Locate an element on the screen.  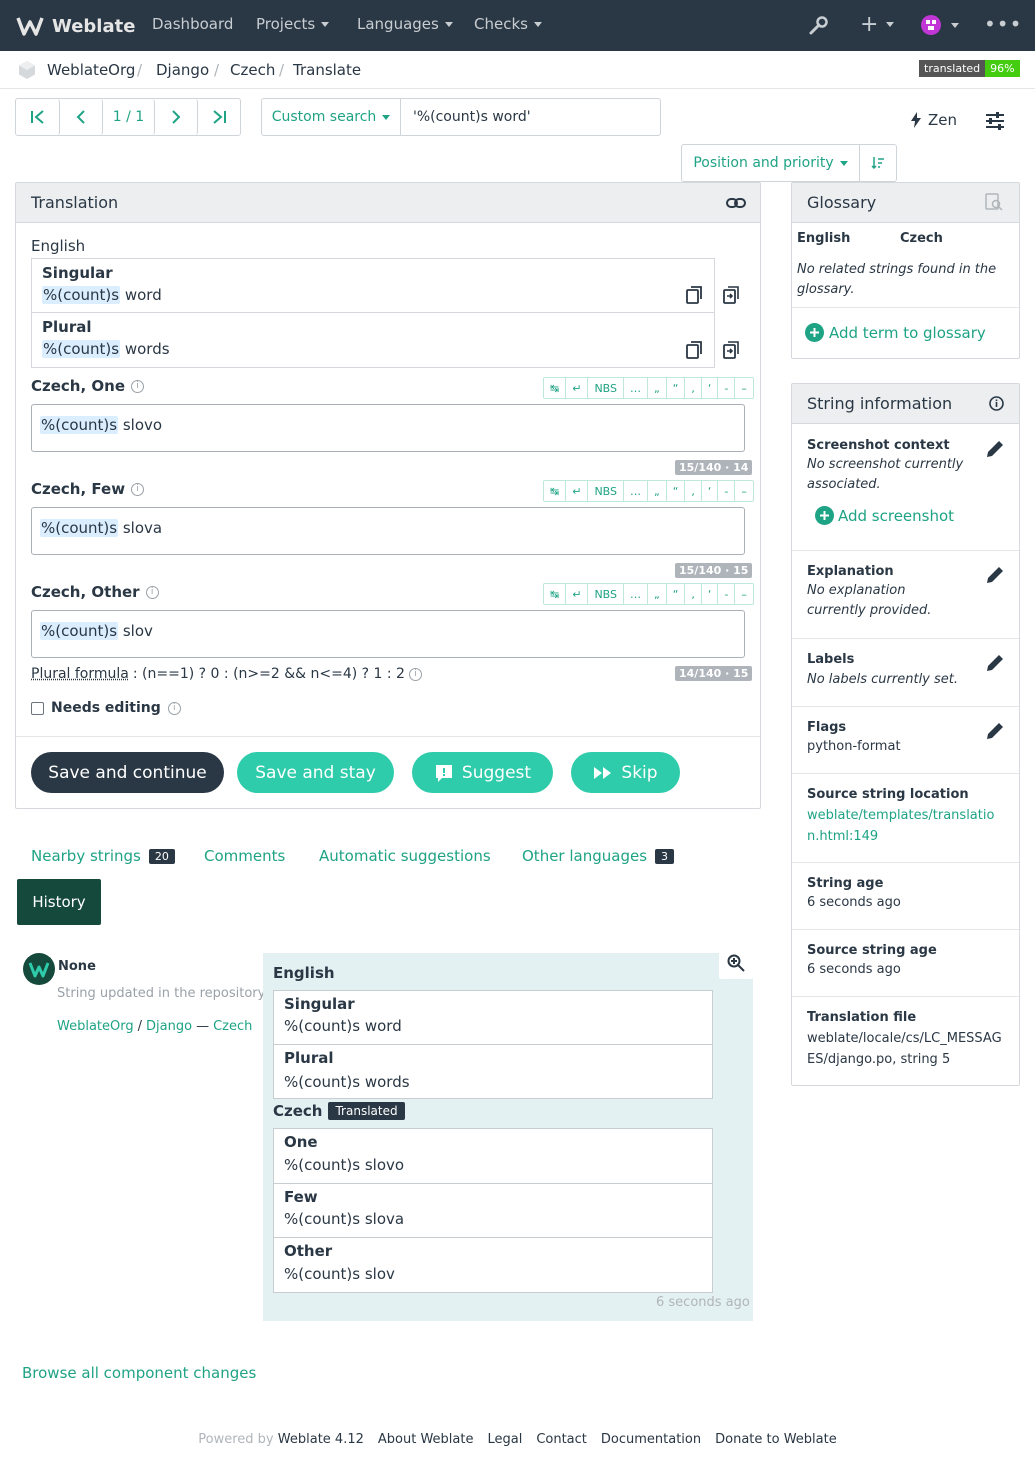
zoom-button is located at coordinates (736, 963).